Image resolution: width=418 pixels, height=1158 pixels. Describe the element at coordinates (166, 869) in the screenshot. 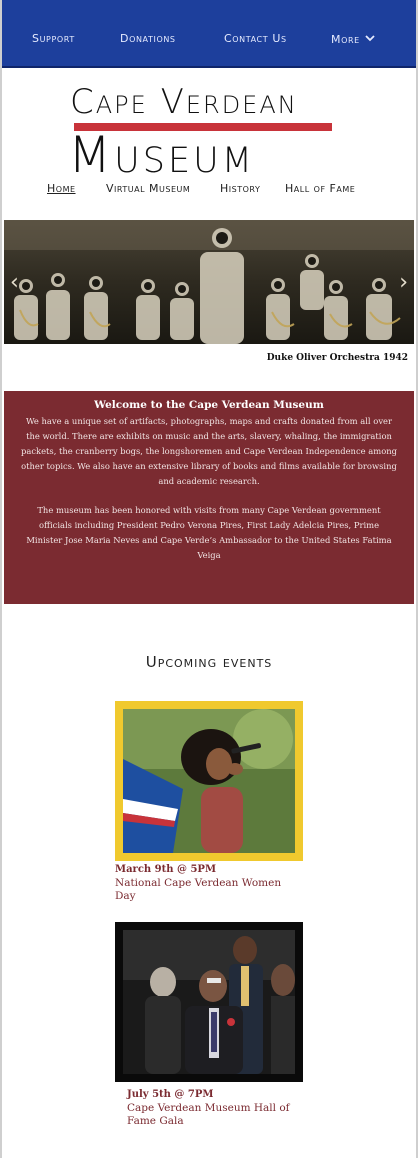

I see `event-1-date: March 9th @ 5PM` at that location.